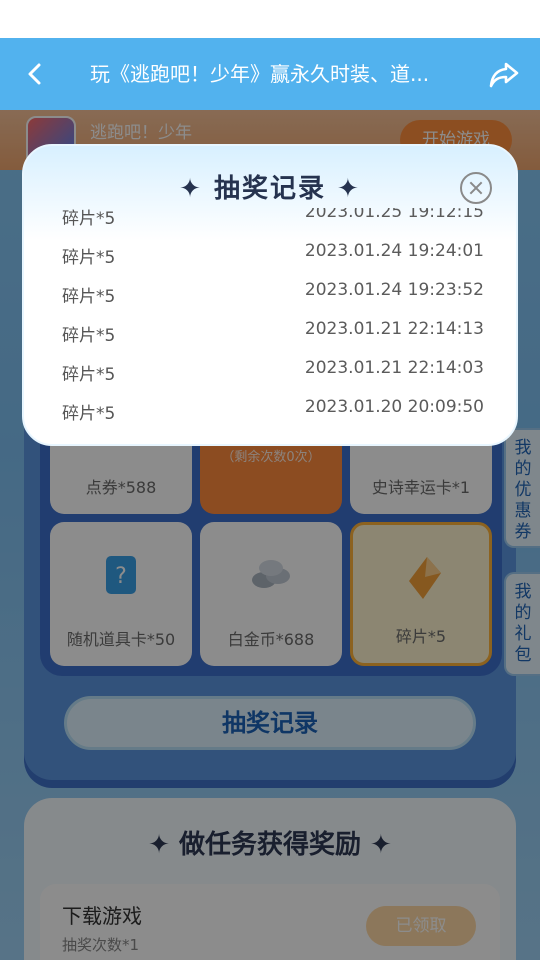  Describe the element at coordinates (476, 188) in the screenshot. I see `close-icon` at that location.